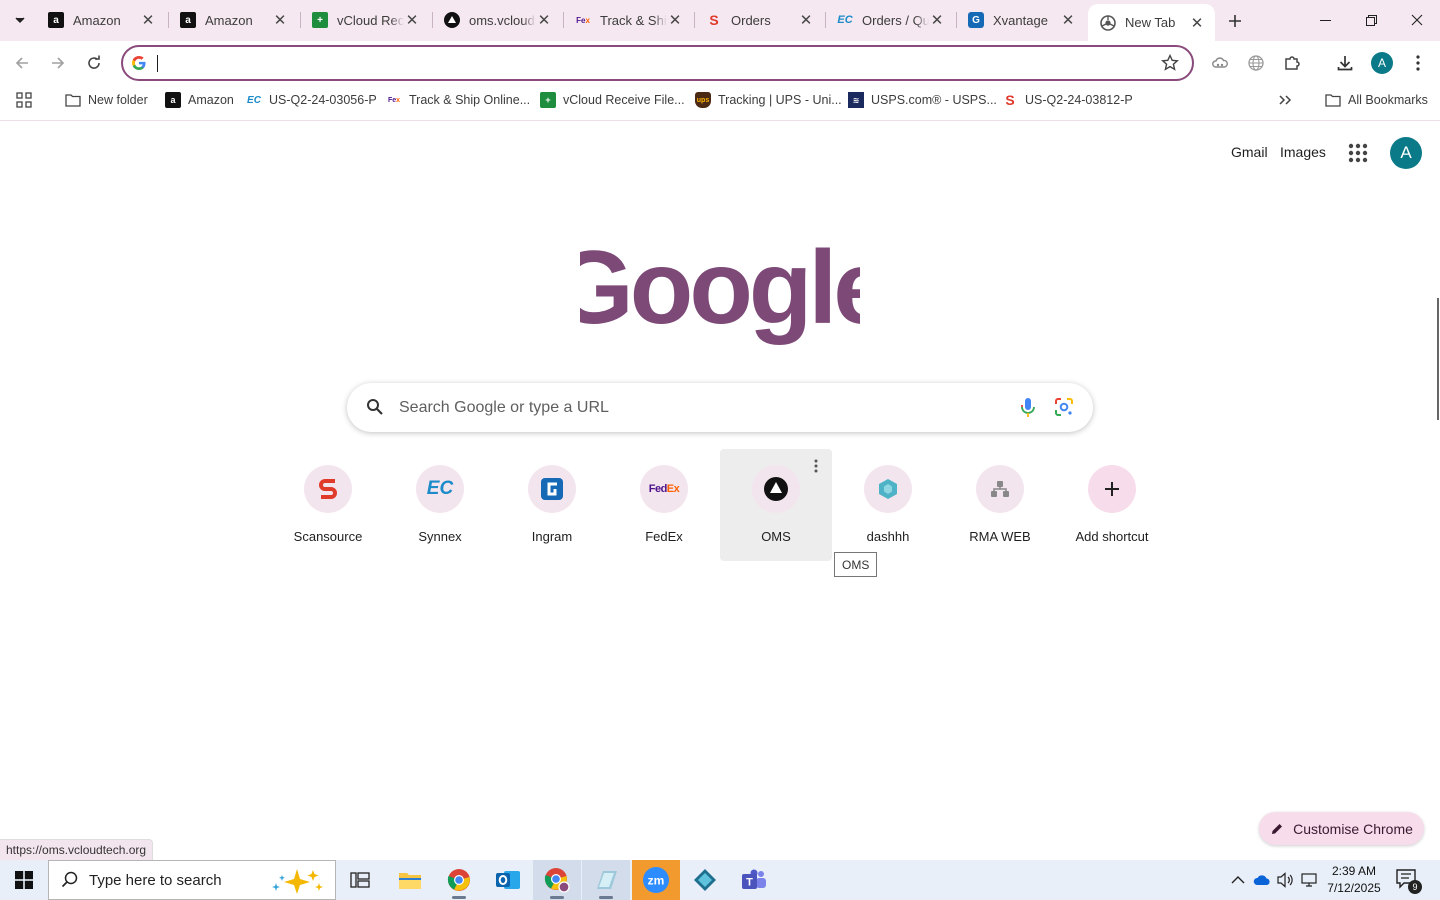 This screenshot has height=900, width=1440. What do you see at coordinates (703, 100) in the screenshot?
I see `ups-icon: ups` at bounding box center [703, 100].